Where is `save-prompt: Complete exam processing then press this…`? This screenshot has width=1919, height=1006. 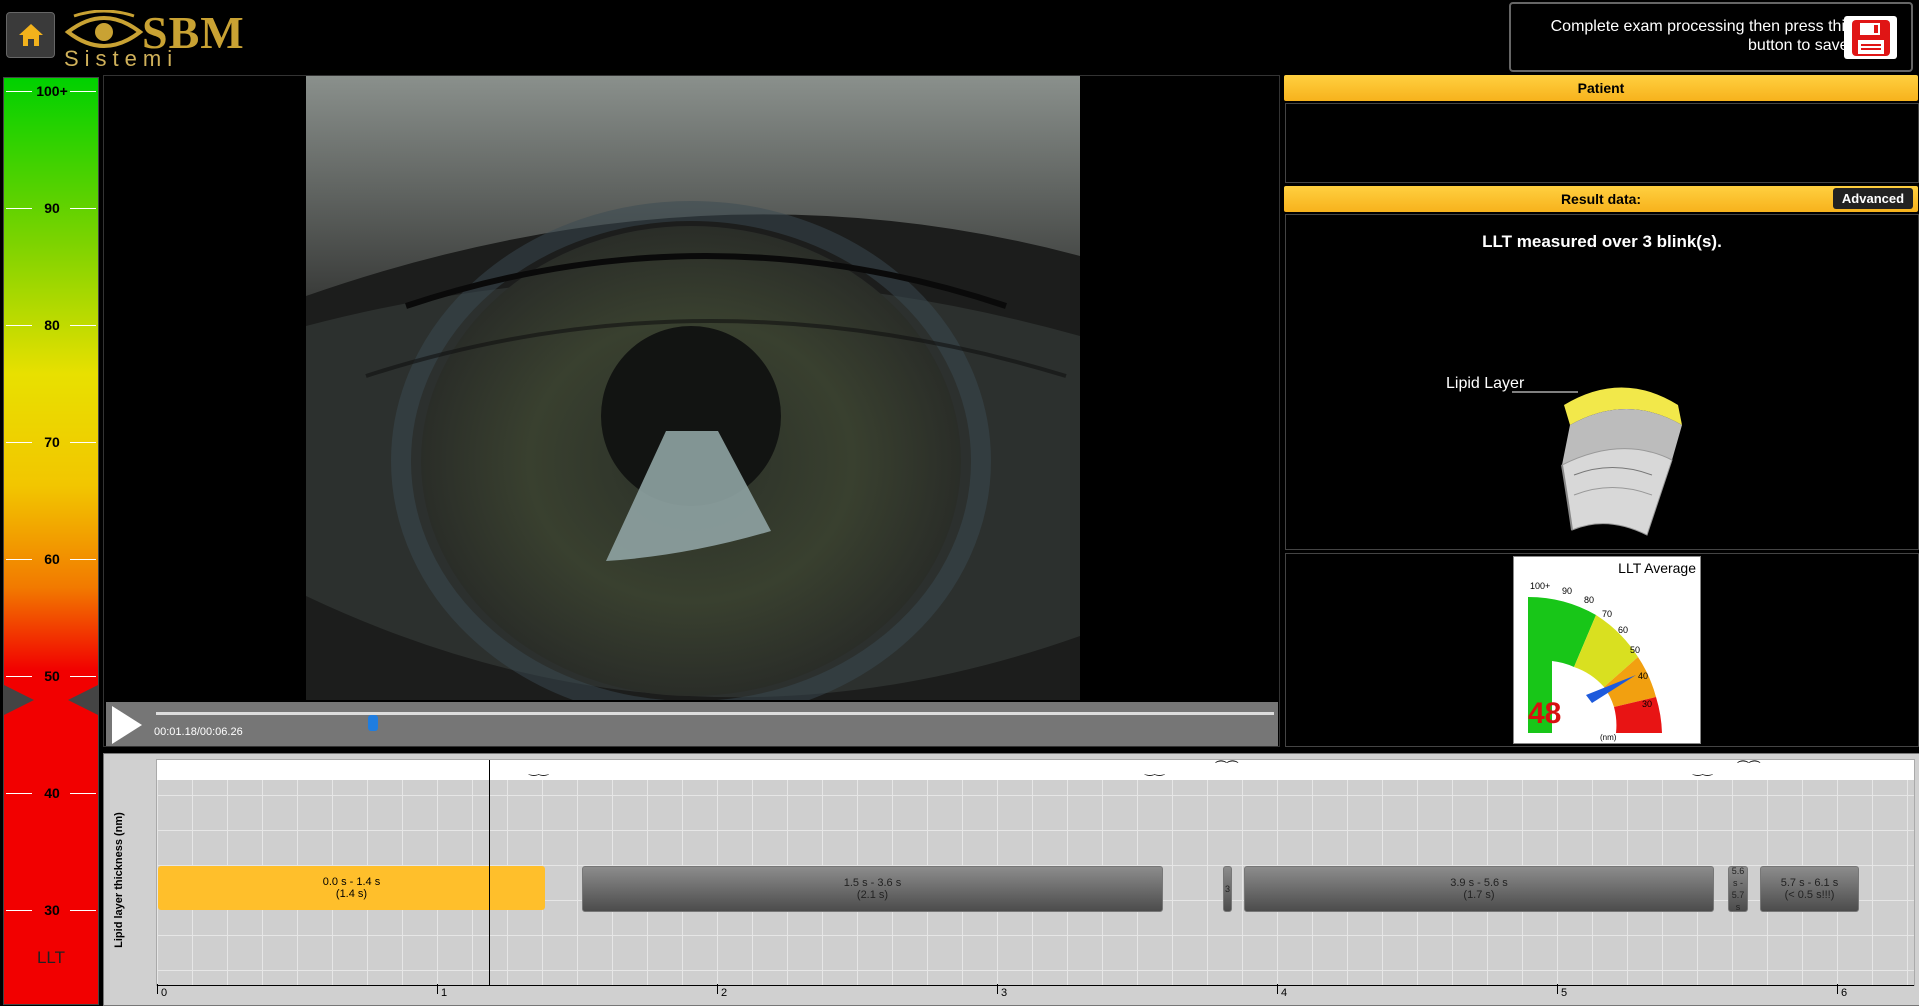 save-prompt: Complete exam processing then press this… is located at coordinates (1701, 36).